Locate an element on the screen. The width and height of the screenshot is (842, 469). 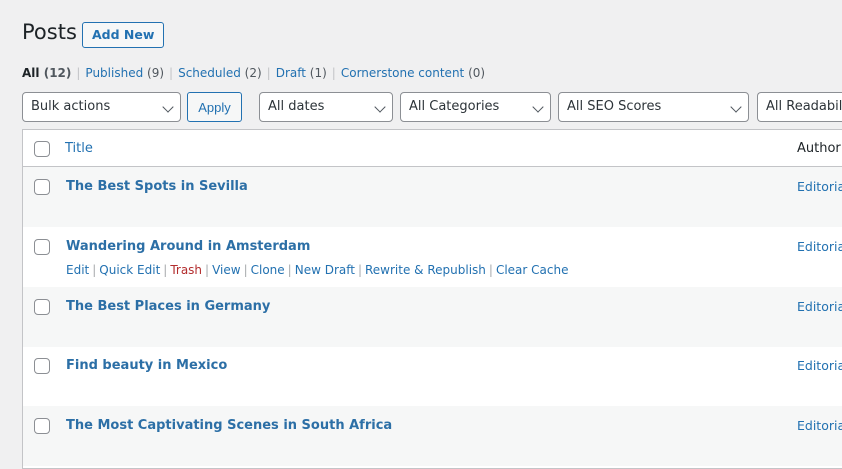
table-row: Find beauty in Mexico Editorial is located at coordinates (432, 376).